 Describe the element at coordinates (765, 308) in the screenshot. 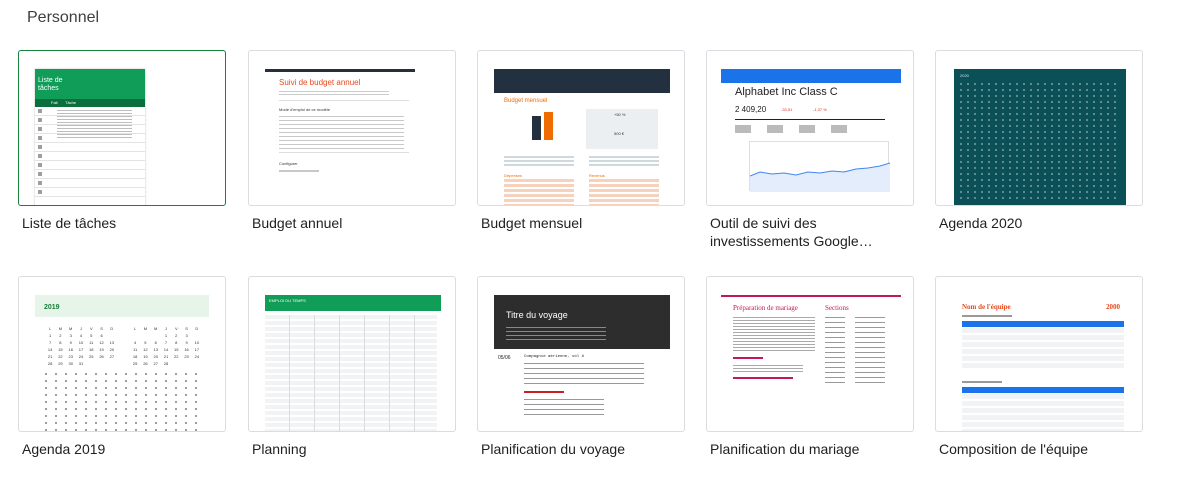

I see `wedding-preview-title: Préparation de mariage` at that location.